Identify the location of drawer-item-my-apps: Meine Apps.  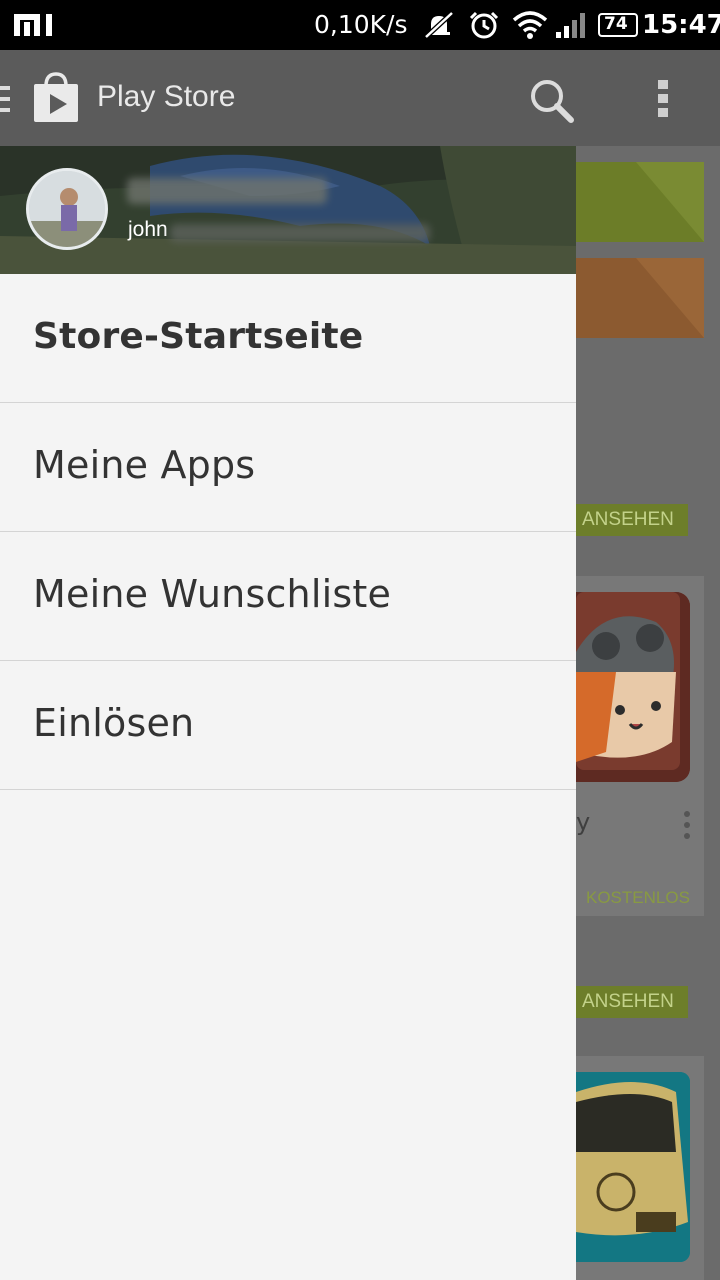
(288, 467).